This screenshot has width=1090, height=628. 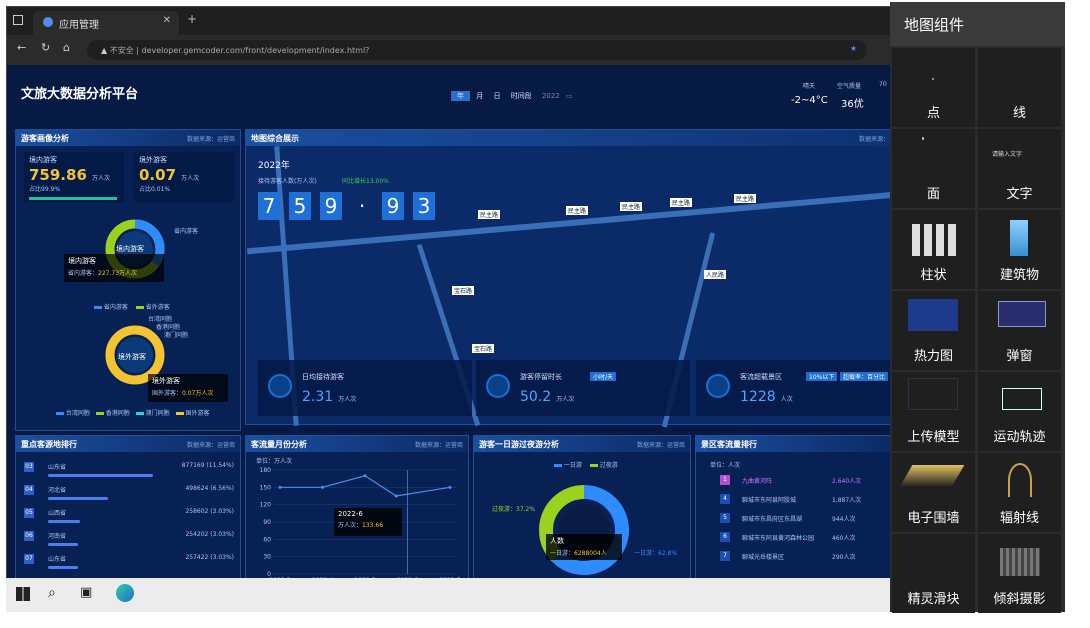 What do you see at coordinates (725, 556) in the screenshot?
I see `scenic-rank: 7` at bounding box center [725, 556].